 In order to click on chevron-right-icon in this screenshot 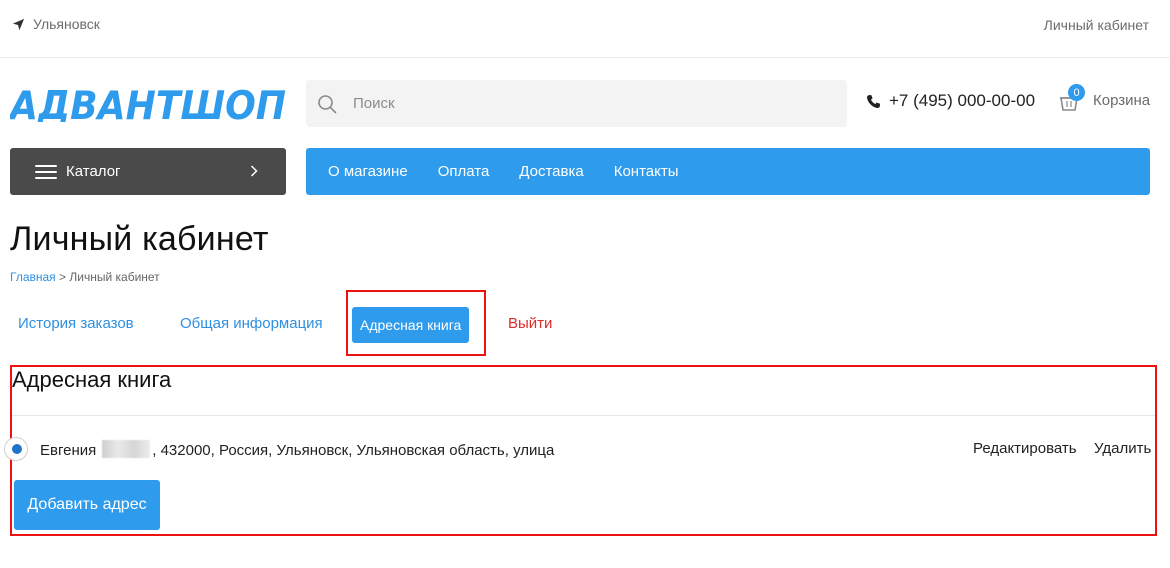, I will do `click(254, 171)`.